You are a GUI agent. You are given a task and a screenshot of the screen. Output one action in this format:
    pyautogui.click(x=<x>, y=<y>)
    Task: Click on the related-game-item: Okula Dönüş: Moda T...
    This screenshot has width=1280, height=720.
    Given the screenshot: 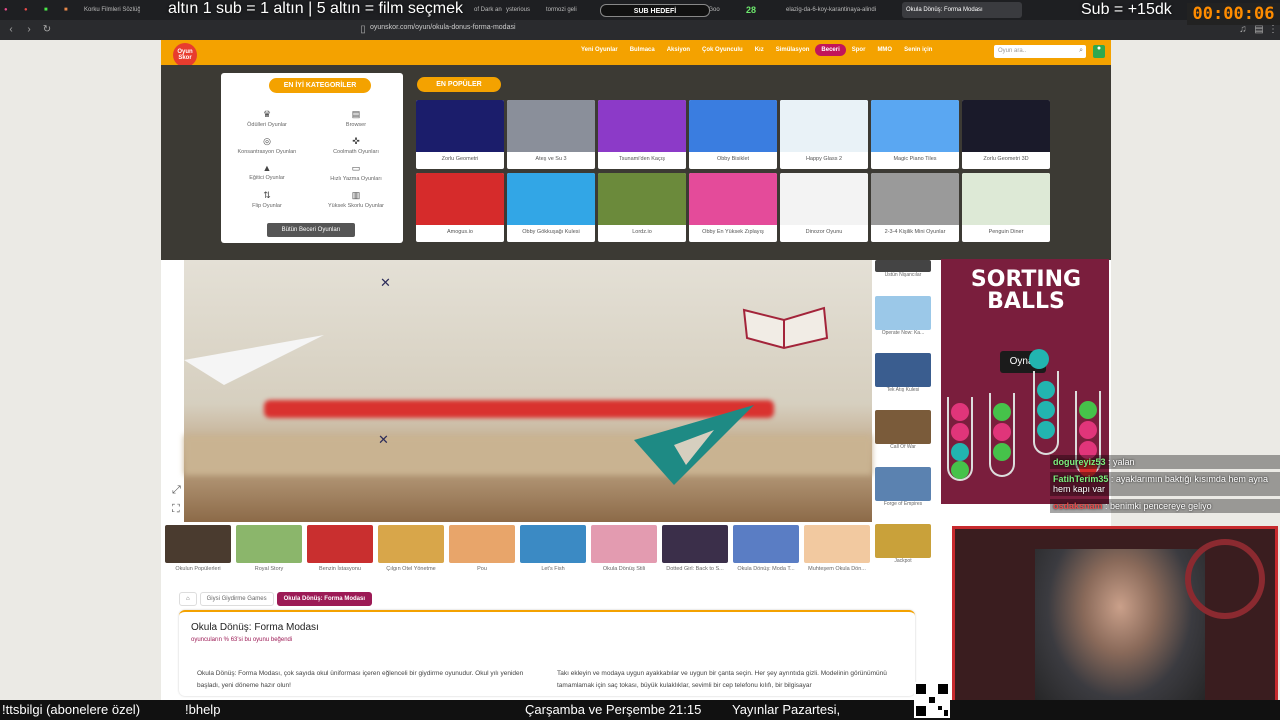 What is the action you would take?
    pyautogui.click(x=766, y=548)
    